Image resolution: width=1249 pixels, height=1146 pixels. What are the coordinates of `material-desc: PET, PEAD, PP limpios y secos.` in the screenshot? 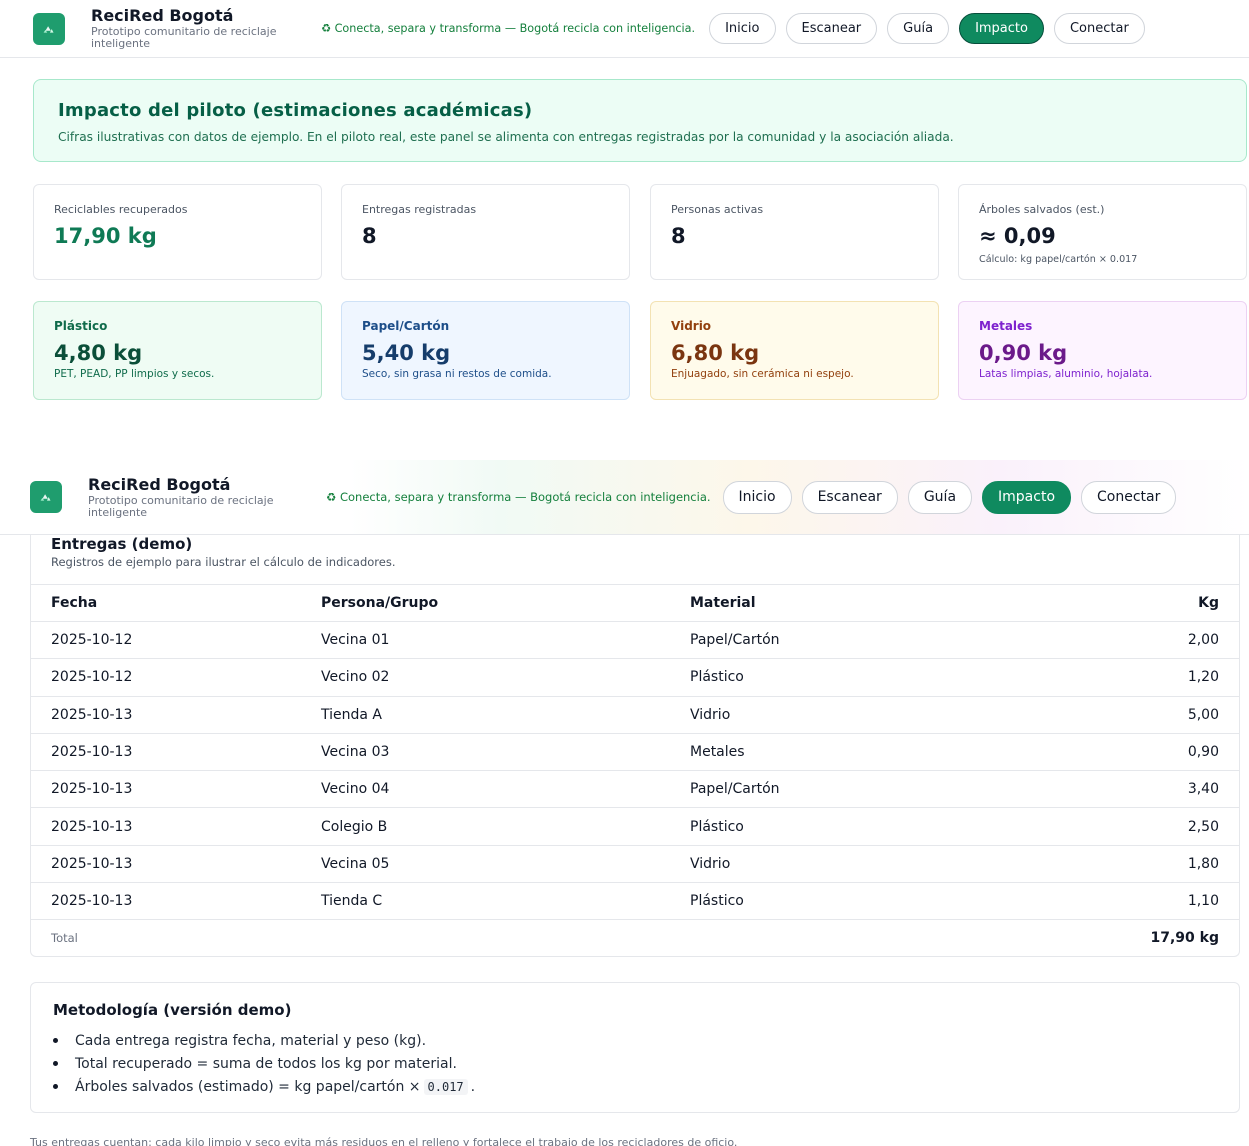 It's located at (134, 374).